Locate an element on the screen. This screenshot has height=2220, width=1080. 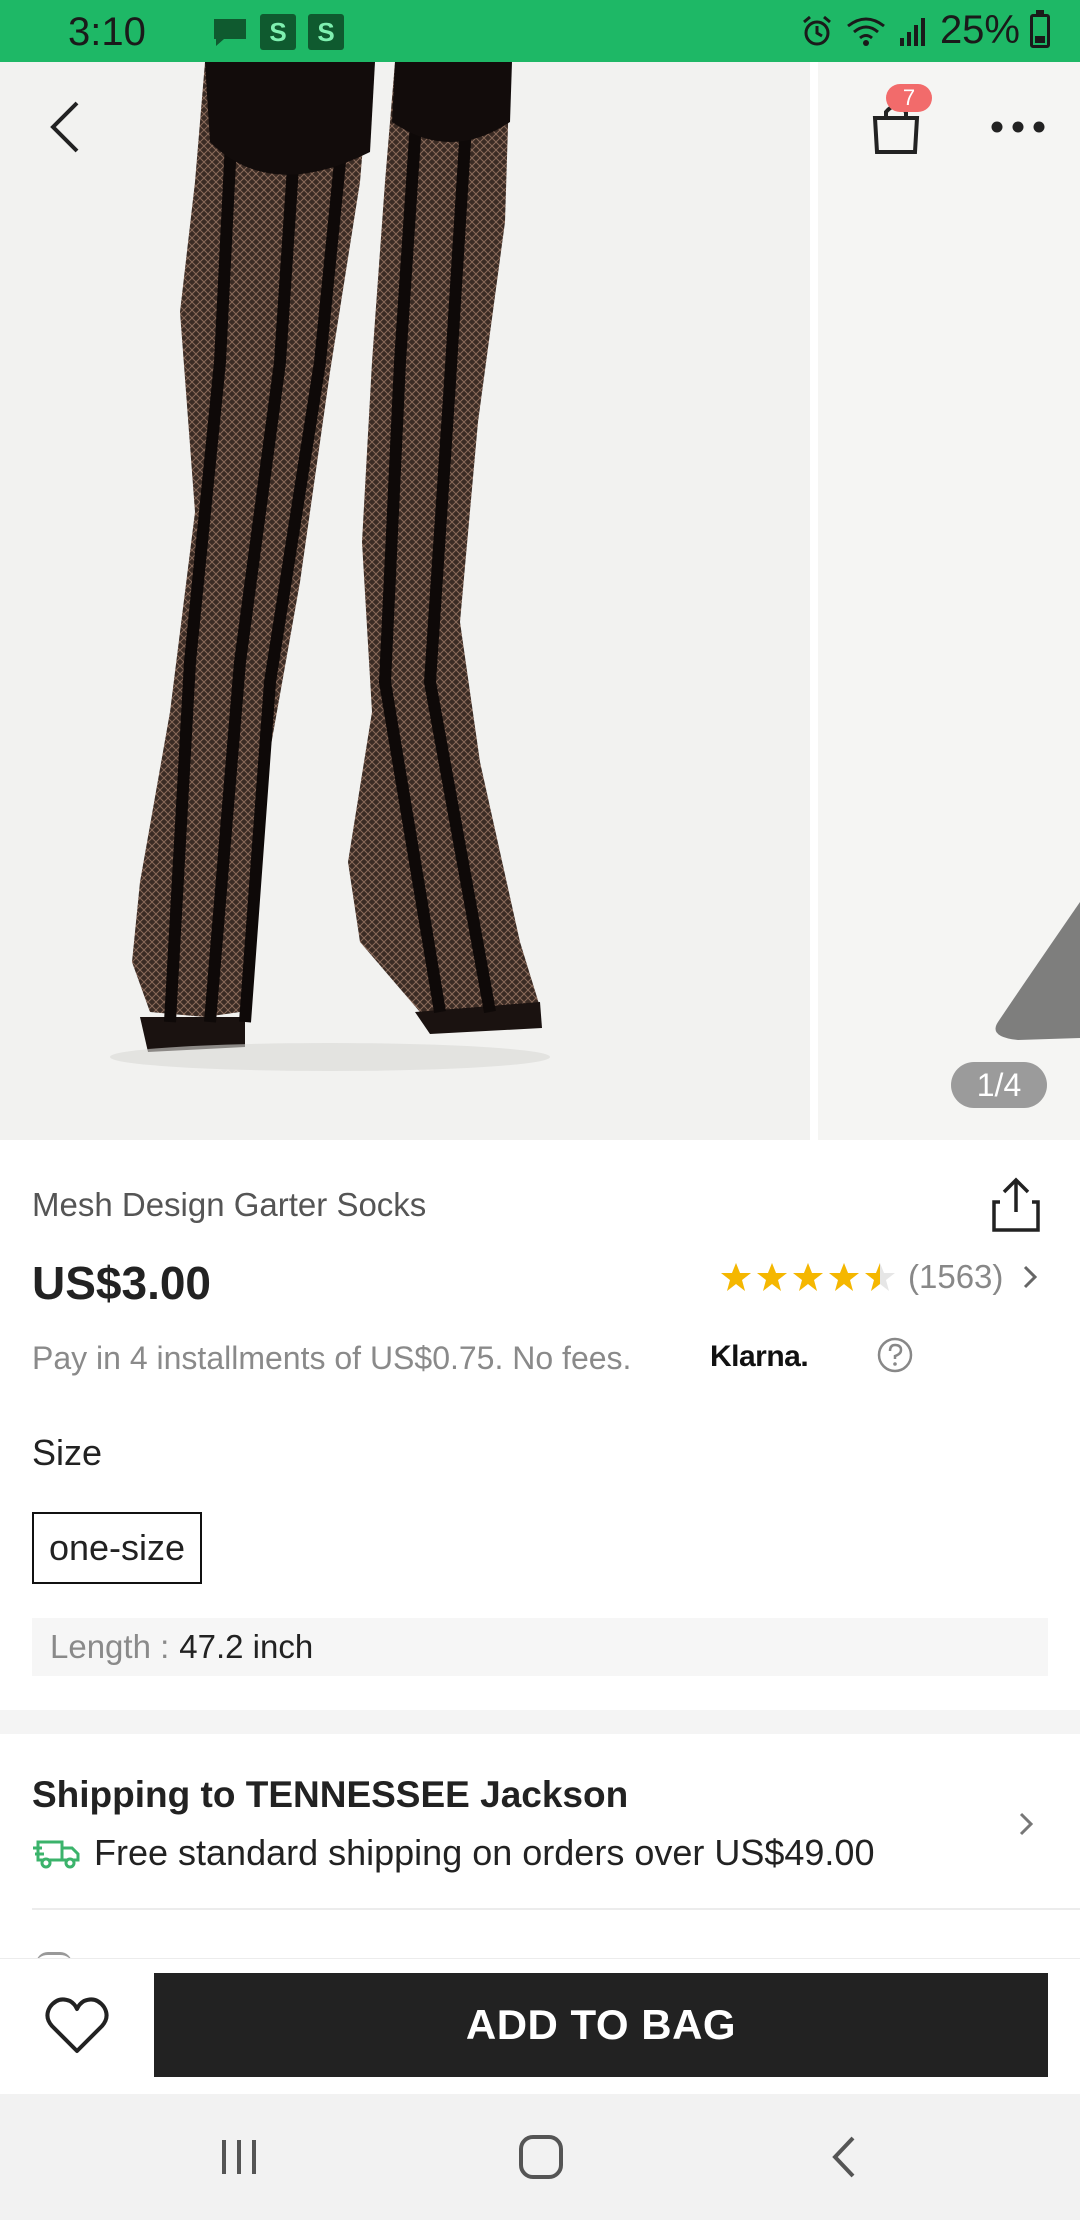
add-to-bag-button: ADD TO BAG is located at coordinates (601, 2025).